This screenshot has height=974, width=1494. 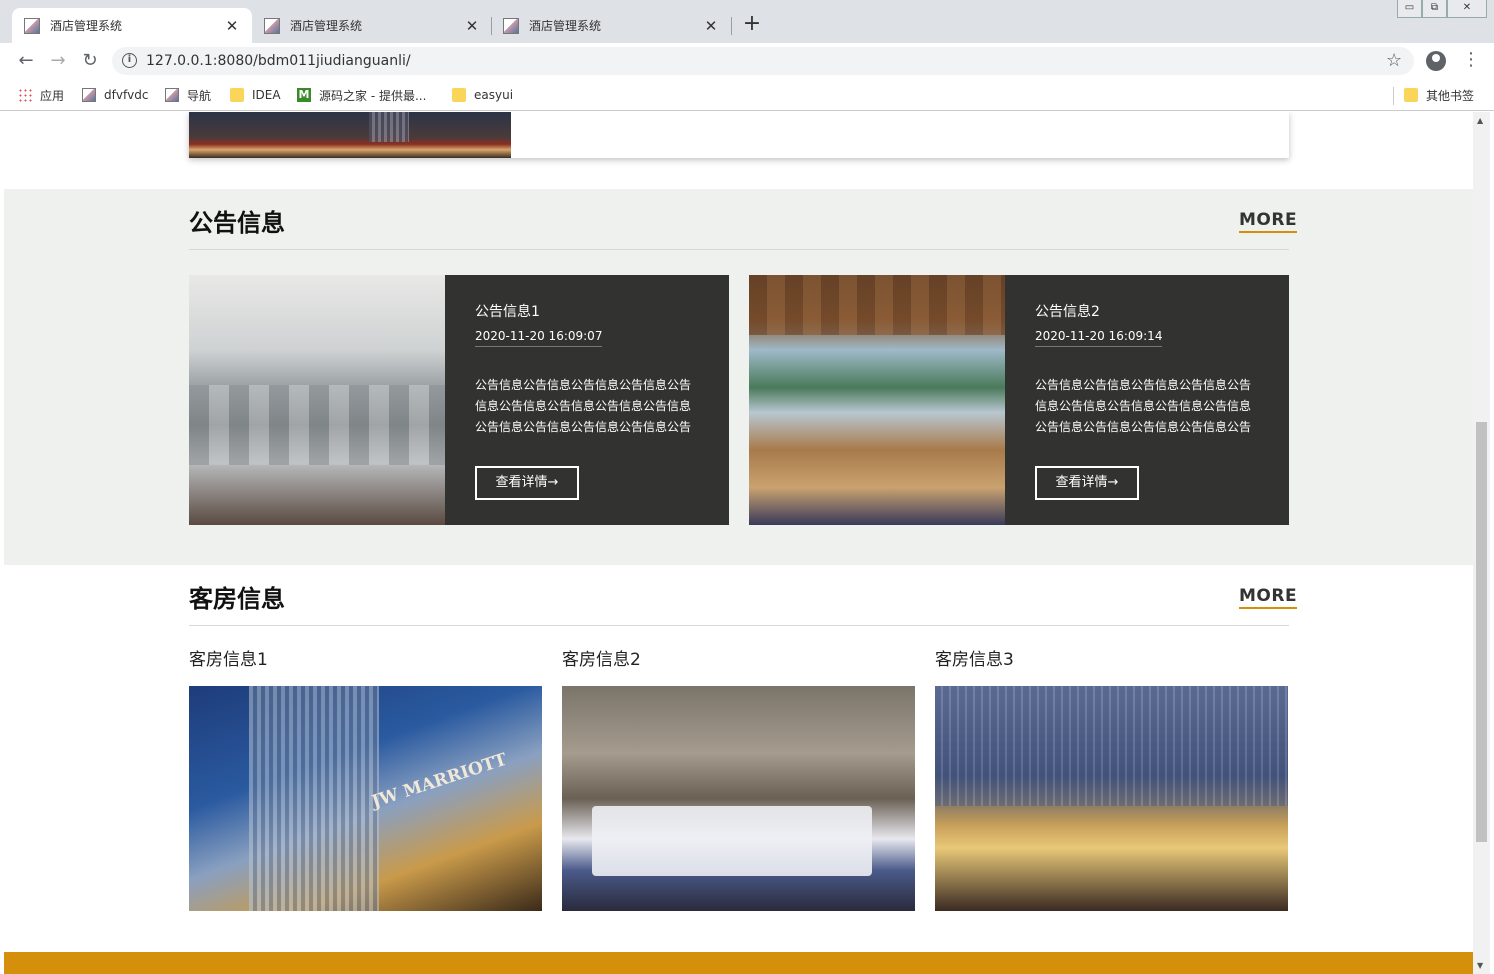 I want to click on bookmark-label: 导航, so click(x=199, y=95).